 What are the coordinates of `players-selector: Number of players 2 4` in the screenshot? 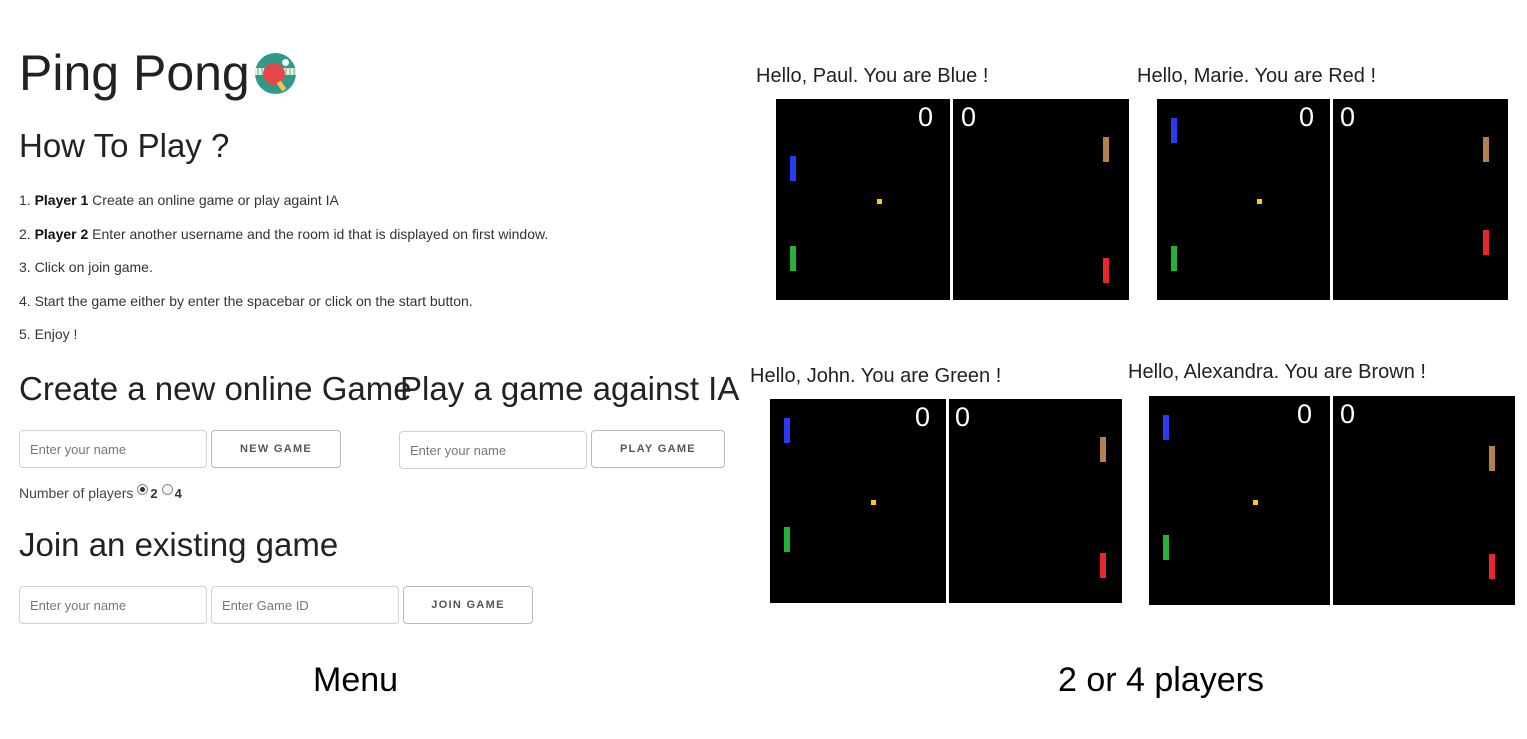 It's located at (100, 492).